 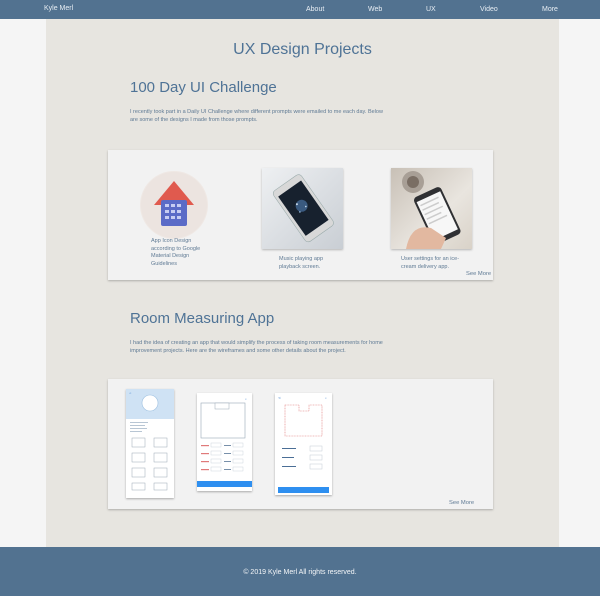 I want to click on nav-link-more: More, so click(x=550, y=9).